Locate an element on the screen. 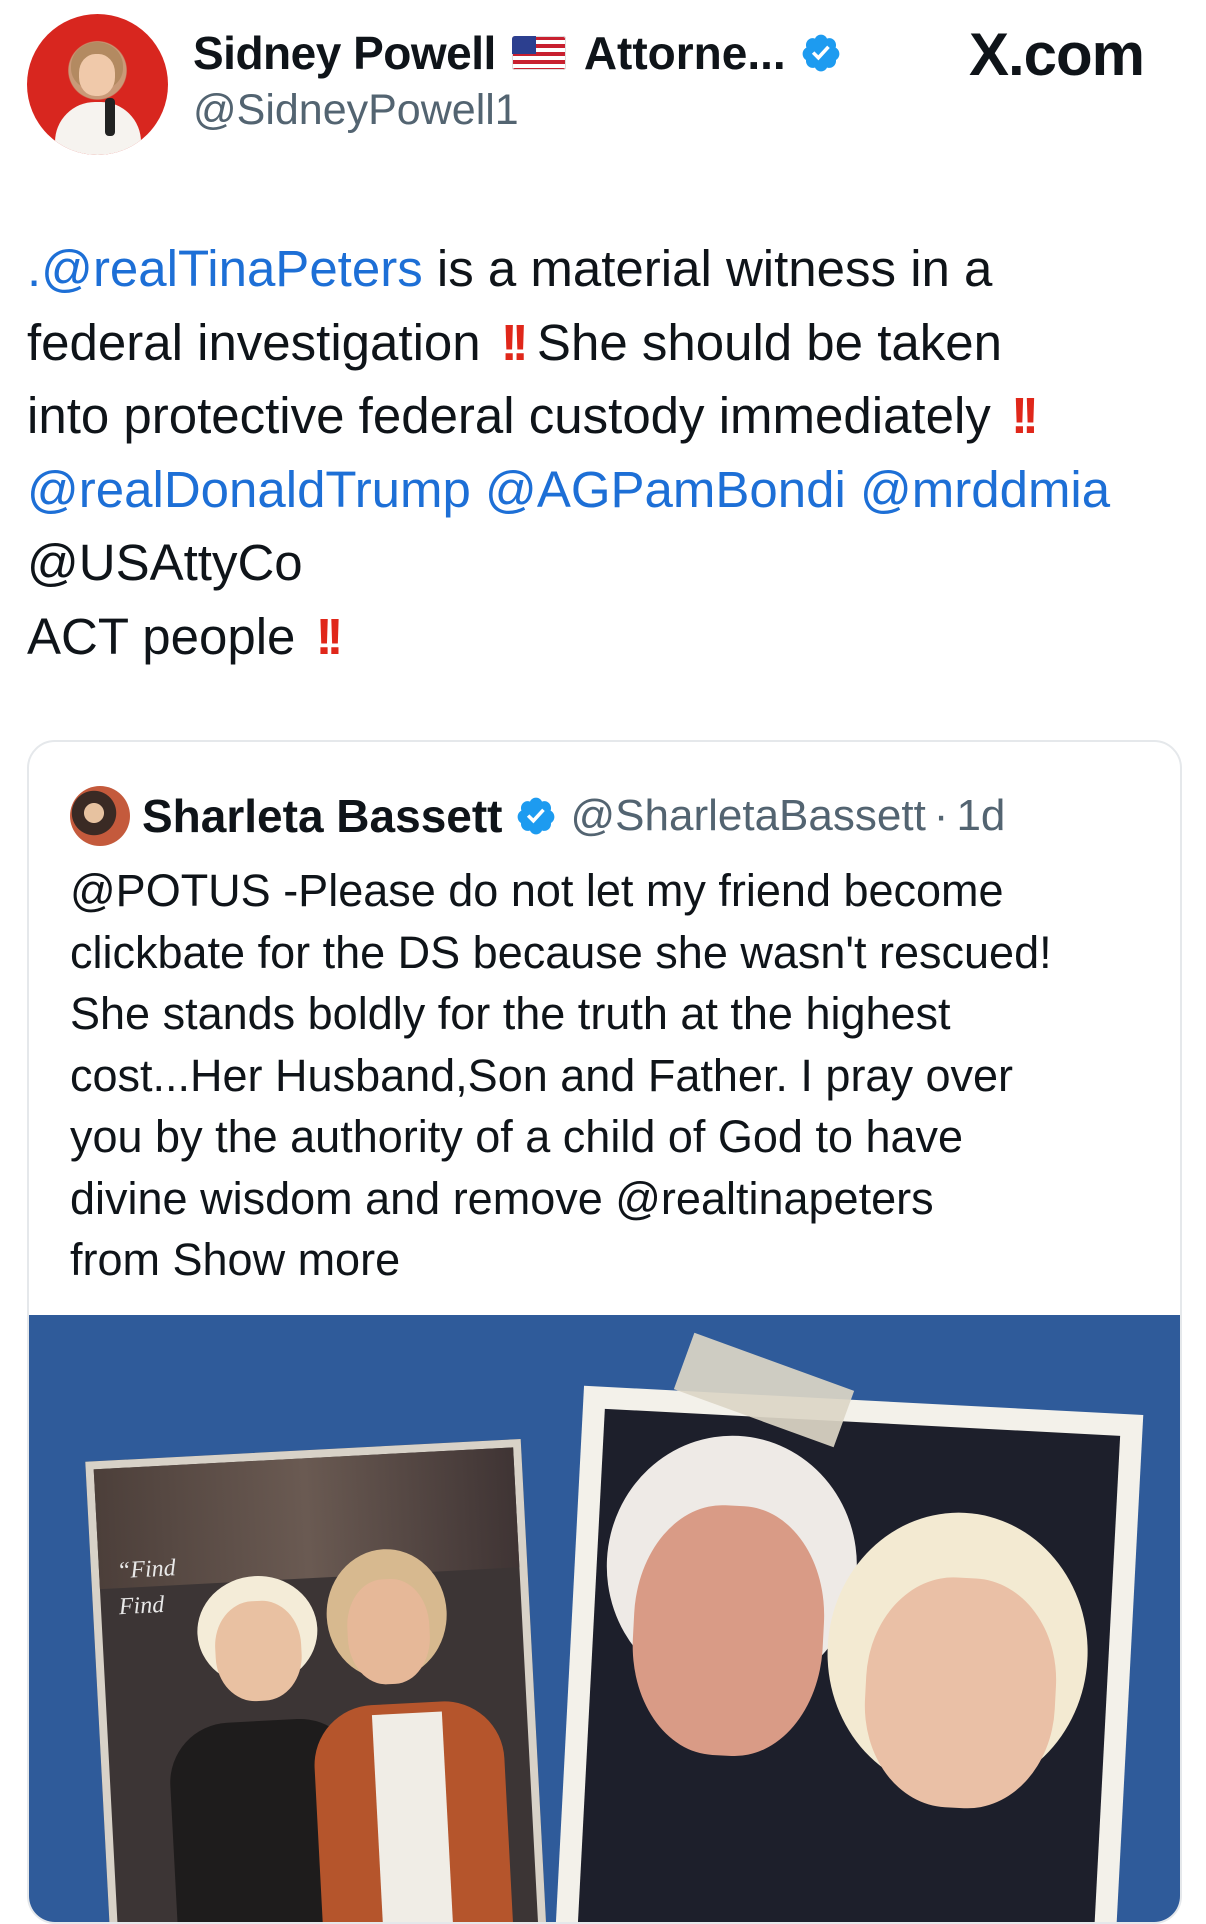  author-name: Sidney Powell is located at coordinates (344, 53).